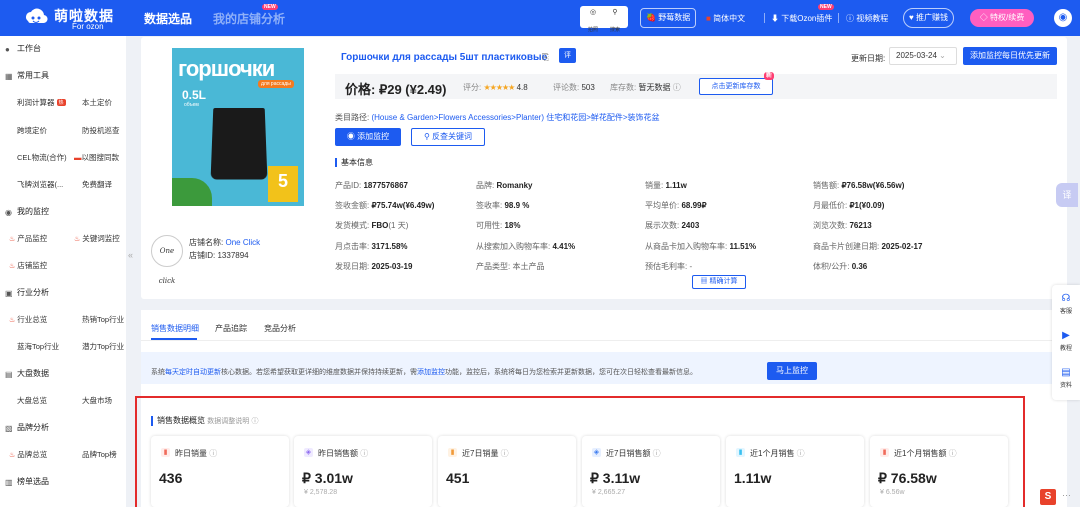 This screenshot has width=1080, height=507. What do you see at coordinates (99, 454) in the screenshot?
I see `sidebar-item-brand-top: 品牌Top榜` at bounding box center [99, 454].